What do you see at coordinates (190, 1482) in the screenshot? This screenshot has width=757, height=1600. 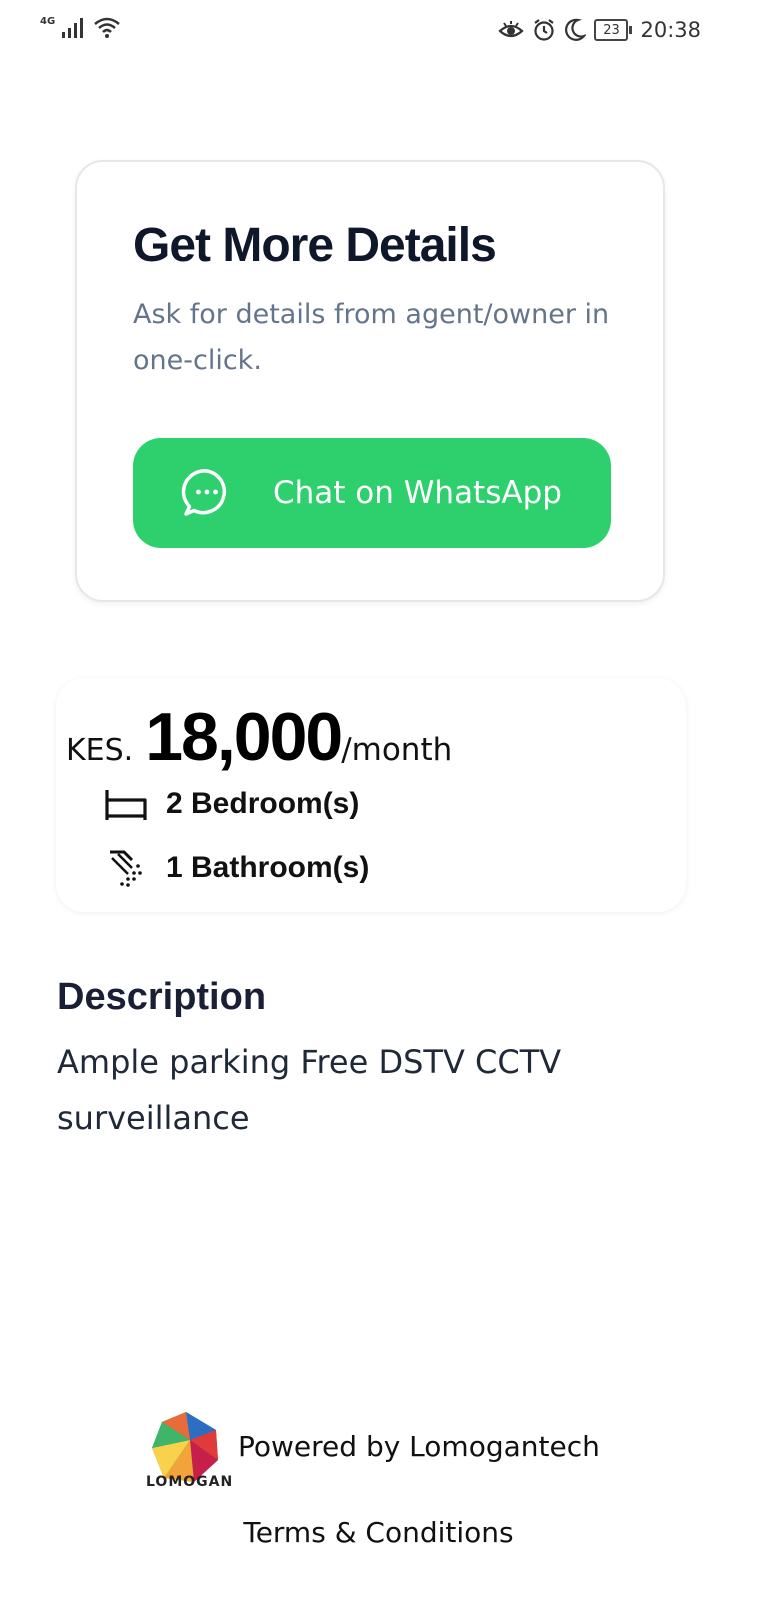 I see `logo-wordmark: LOMOGAN` at bounding box center [190, 1482].